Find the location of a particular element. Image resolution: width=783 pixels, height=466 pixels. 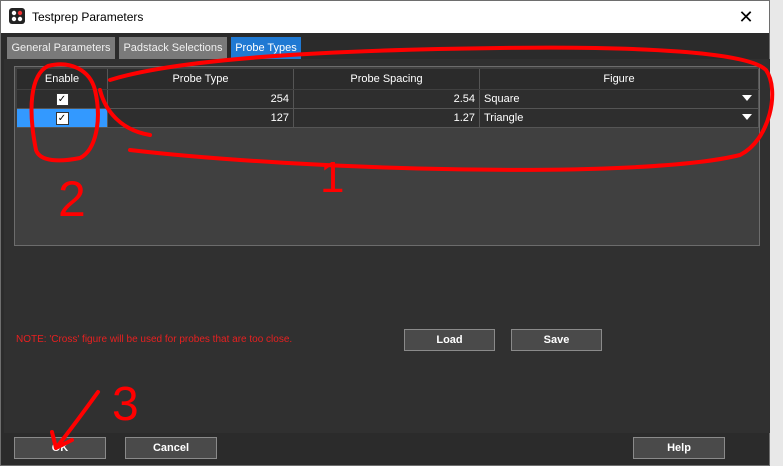

probe-spacing-cell: 2.54 is located at coordinates (387, 99).